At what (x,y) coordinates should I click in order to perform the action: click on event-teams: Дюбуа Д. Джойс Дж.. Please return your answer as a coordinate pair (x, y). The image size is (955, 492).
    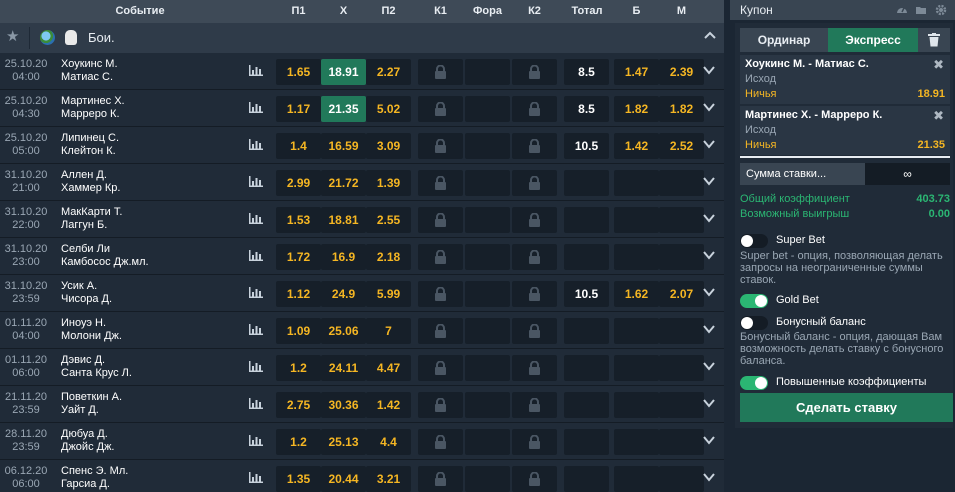
    Looking at the image, I should click on (88, 441).